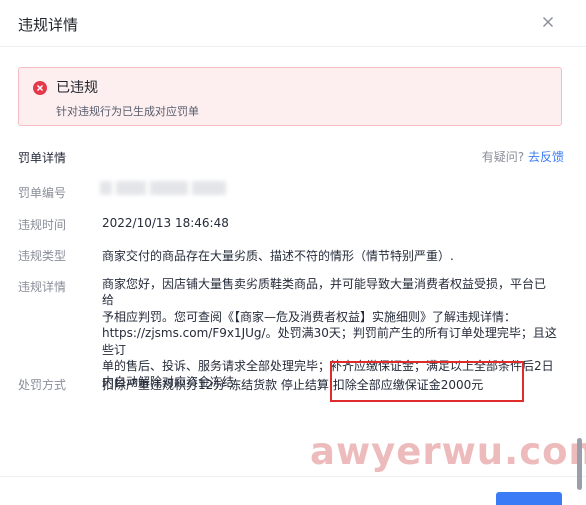 The height and width of the screenshot is (505, 586). I want to click on detail-line: 予相应判罚。您可查阅《【商家—危及消费者权益】实施细则》了解违规详情：, so click(309, 316).